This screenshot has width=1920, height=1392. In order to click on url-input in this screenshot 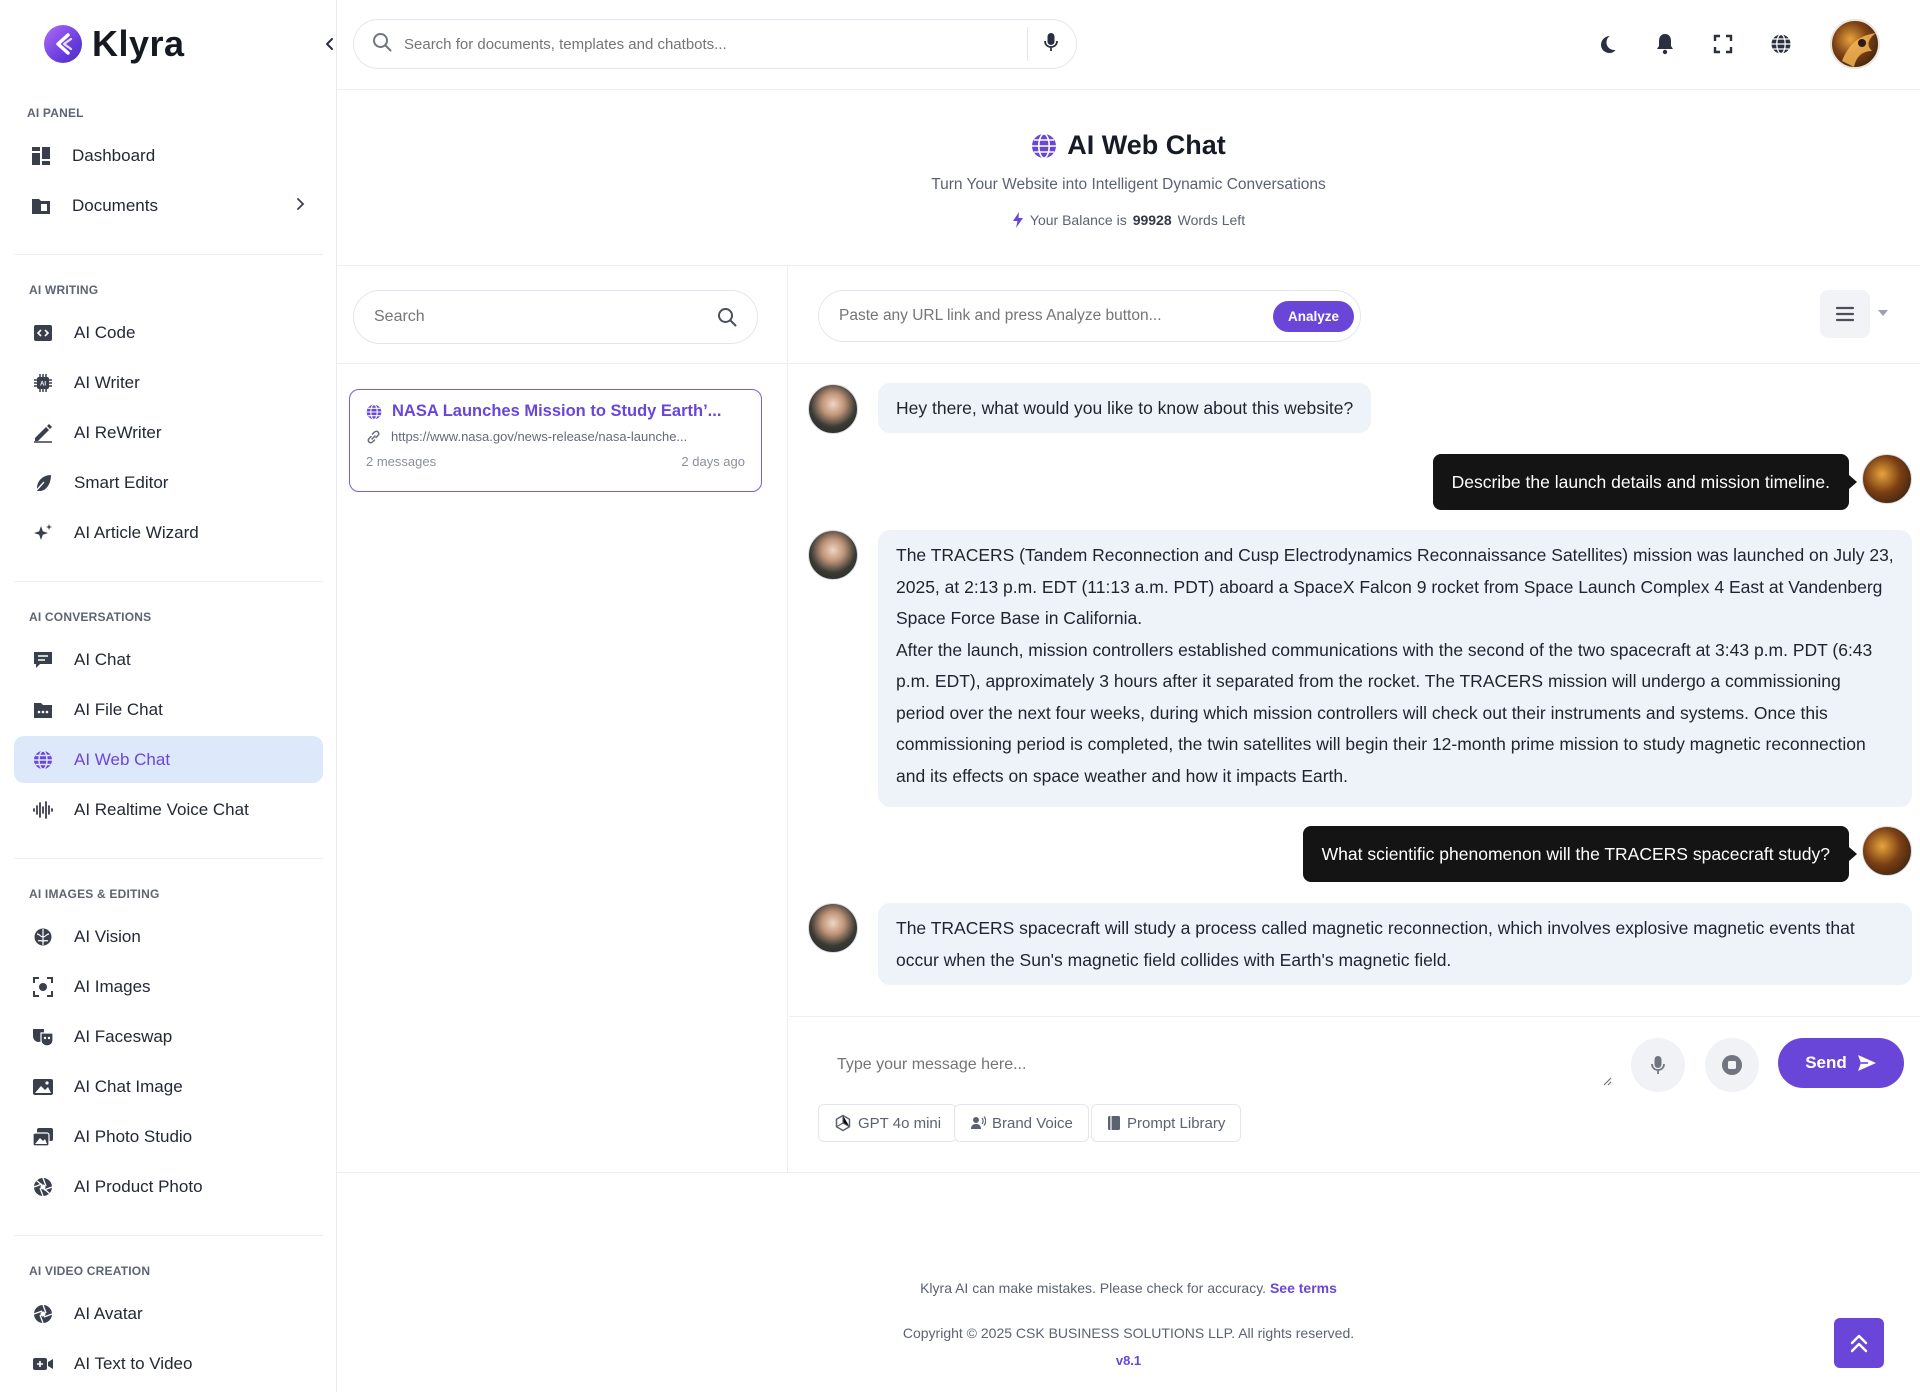, I will do `click(1056, 316)`.